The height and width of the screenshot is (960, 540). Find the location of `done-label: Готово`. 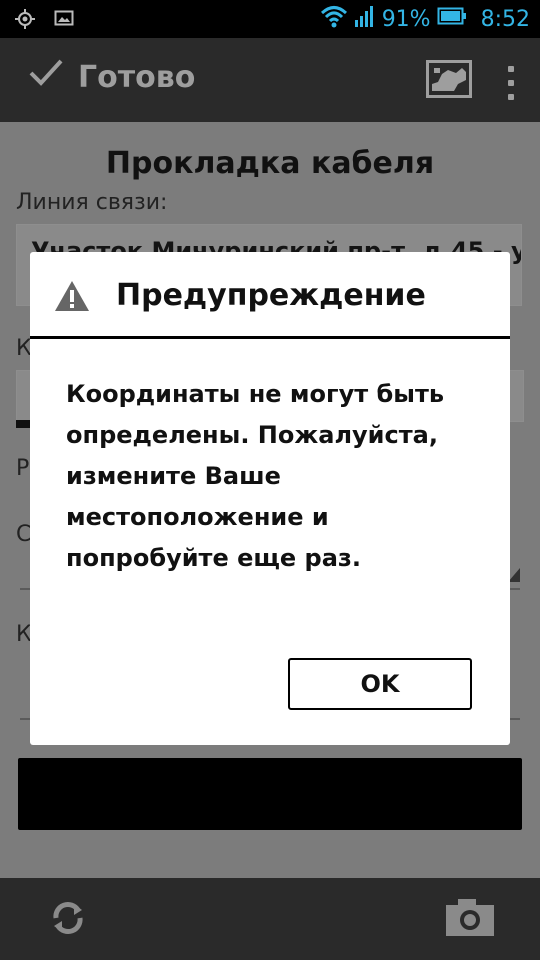

done-label: Готово is located at coordinates (137, 77).